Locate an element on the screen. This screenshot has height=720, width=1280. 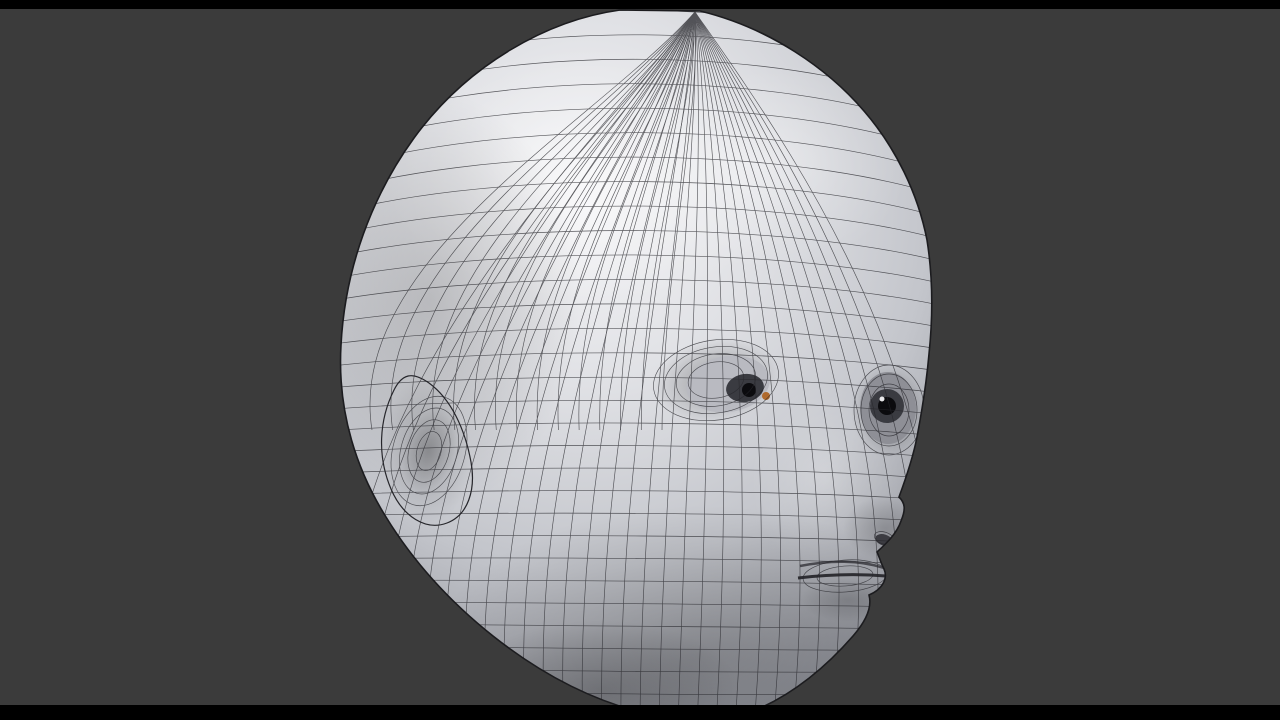
eye-glint-right is located at coordinates (882, 399).